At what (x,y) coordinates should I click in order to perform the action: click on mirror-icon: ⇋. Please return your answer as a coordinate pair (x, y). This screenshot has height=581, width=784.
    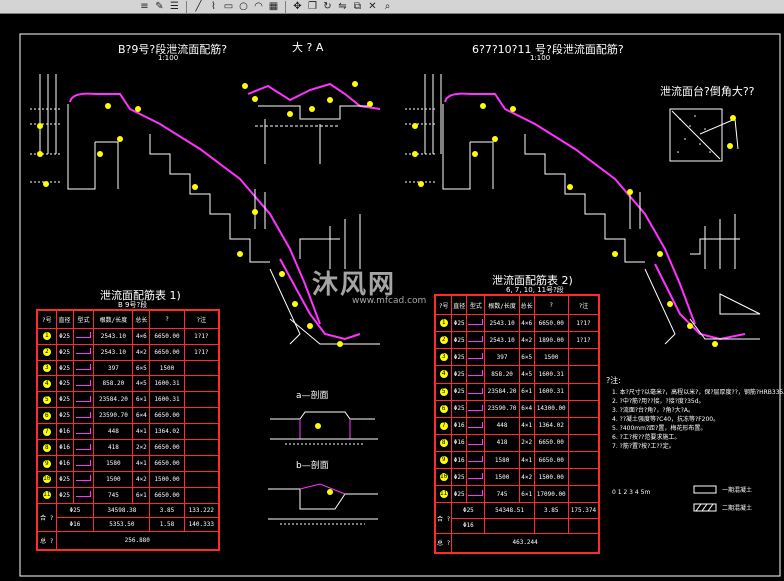
    Looking at the image, I should click on (342, 7).